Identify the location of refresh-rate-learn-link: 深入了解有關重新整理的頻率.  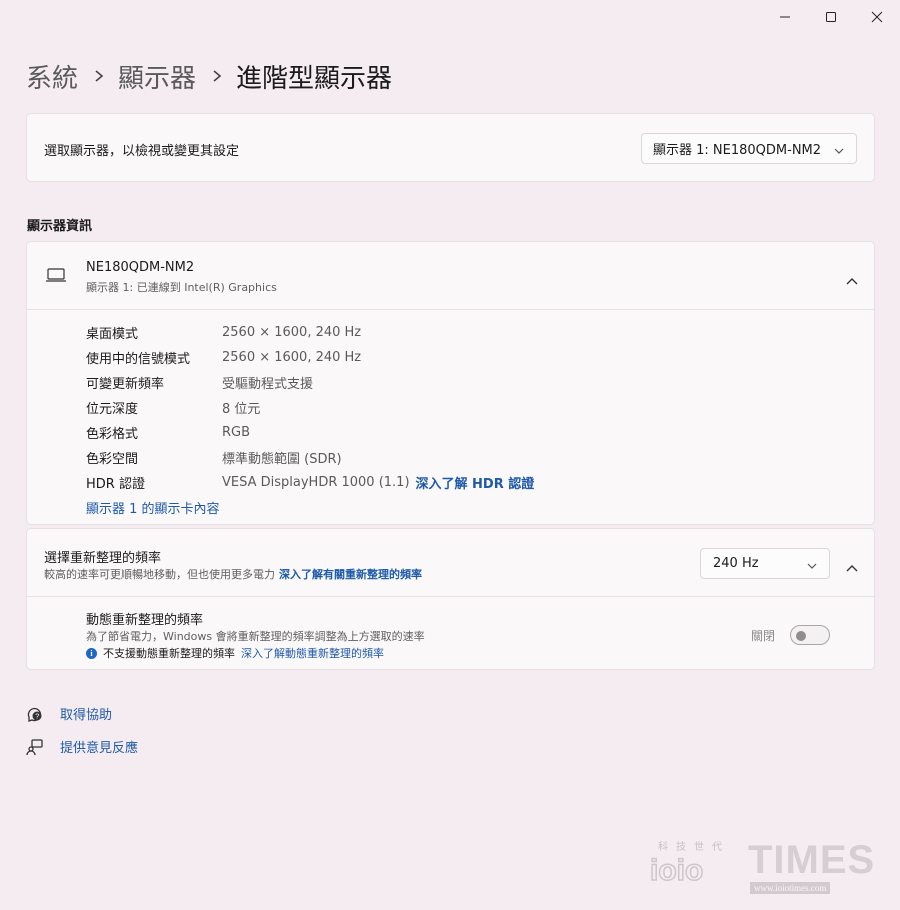
(350, 574).